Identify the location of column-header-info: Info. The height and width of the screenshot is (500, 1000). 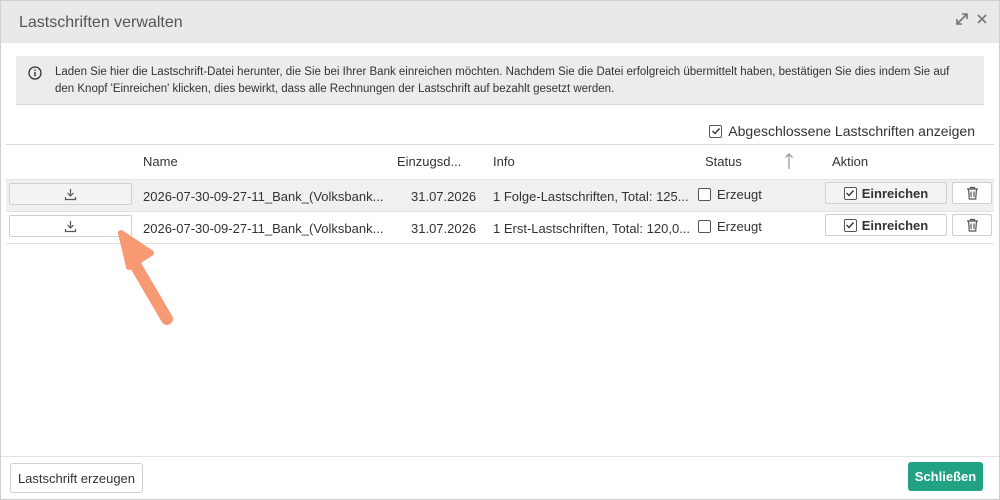
(504, 161).